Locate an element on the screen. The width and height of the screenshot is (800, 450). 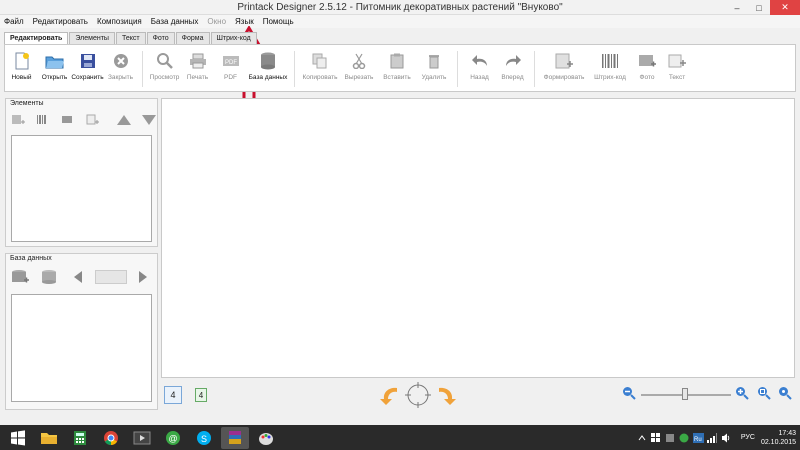
email-client-icon: @ is located at coordinates (173, 438).